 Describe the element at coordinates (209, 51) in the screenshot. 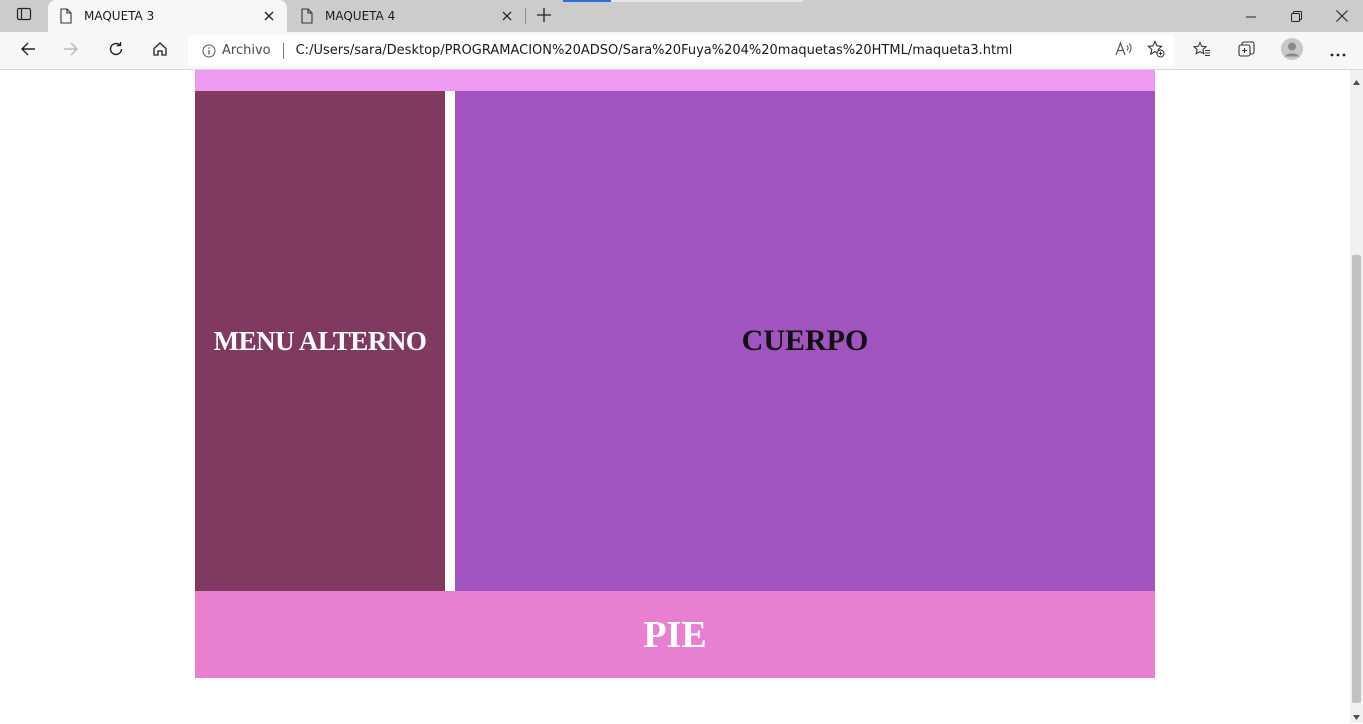

I see `info-icon` at that location.